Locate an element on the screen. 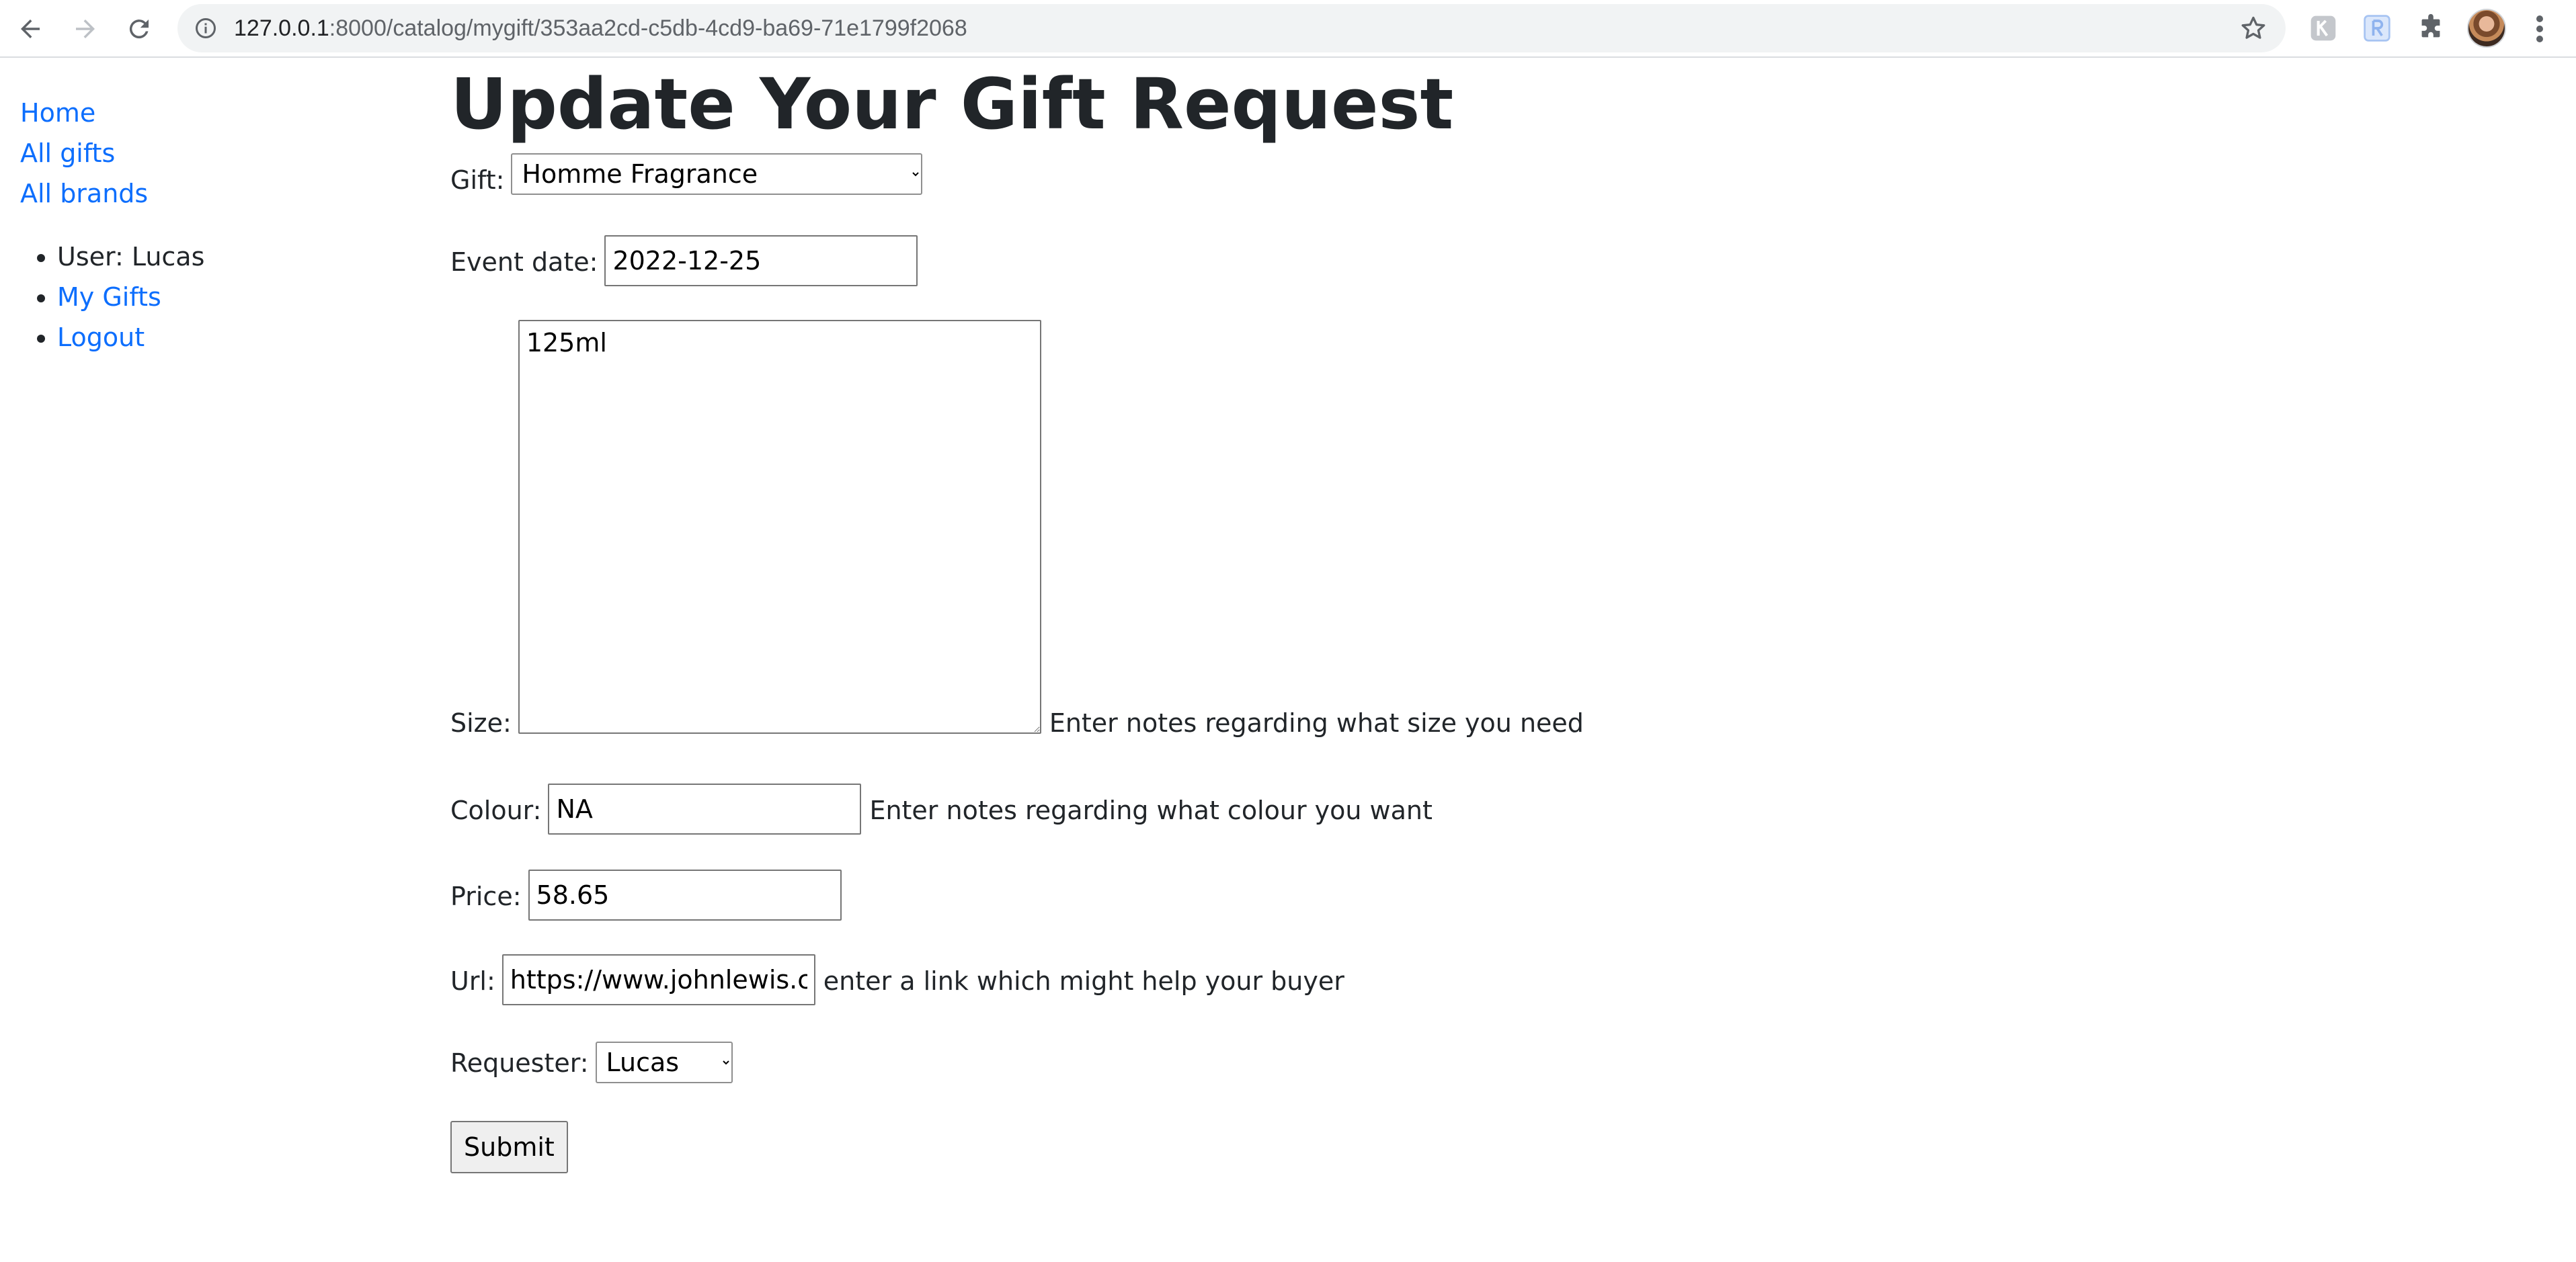 This screenshot has width=2576, height=1262. submit-button: Submit is located at coordinates (509, 1147).